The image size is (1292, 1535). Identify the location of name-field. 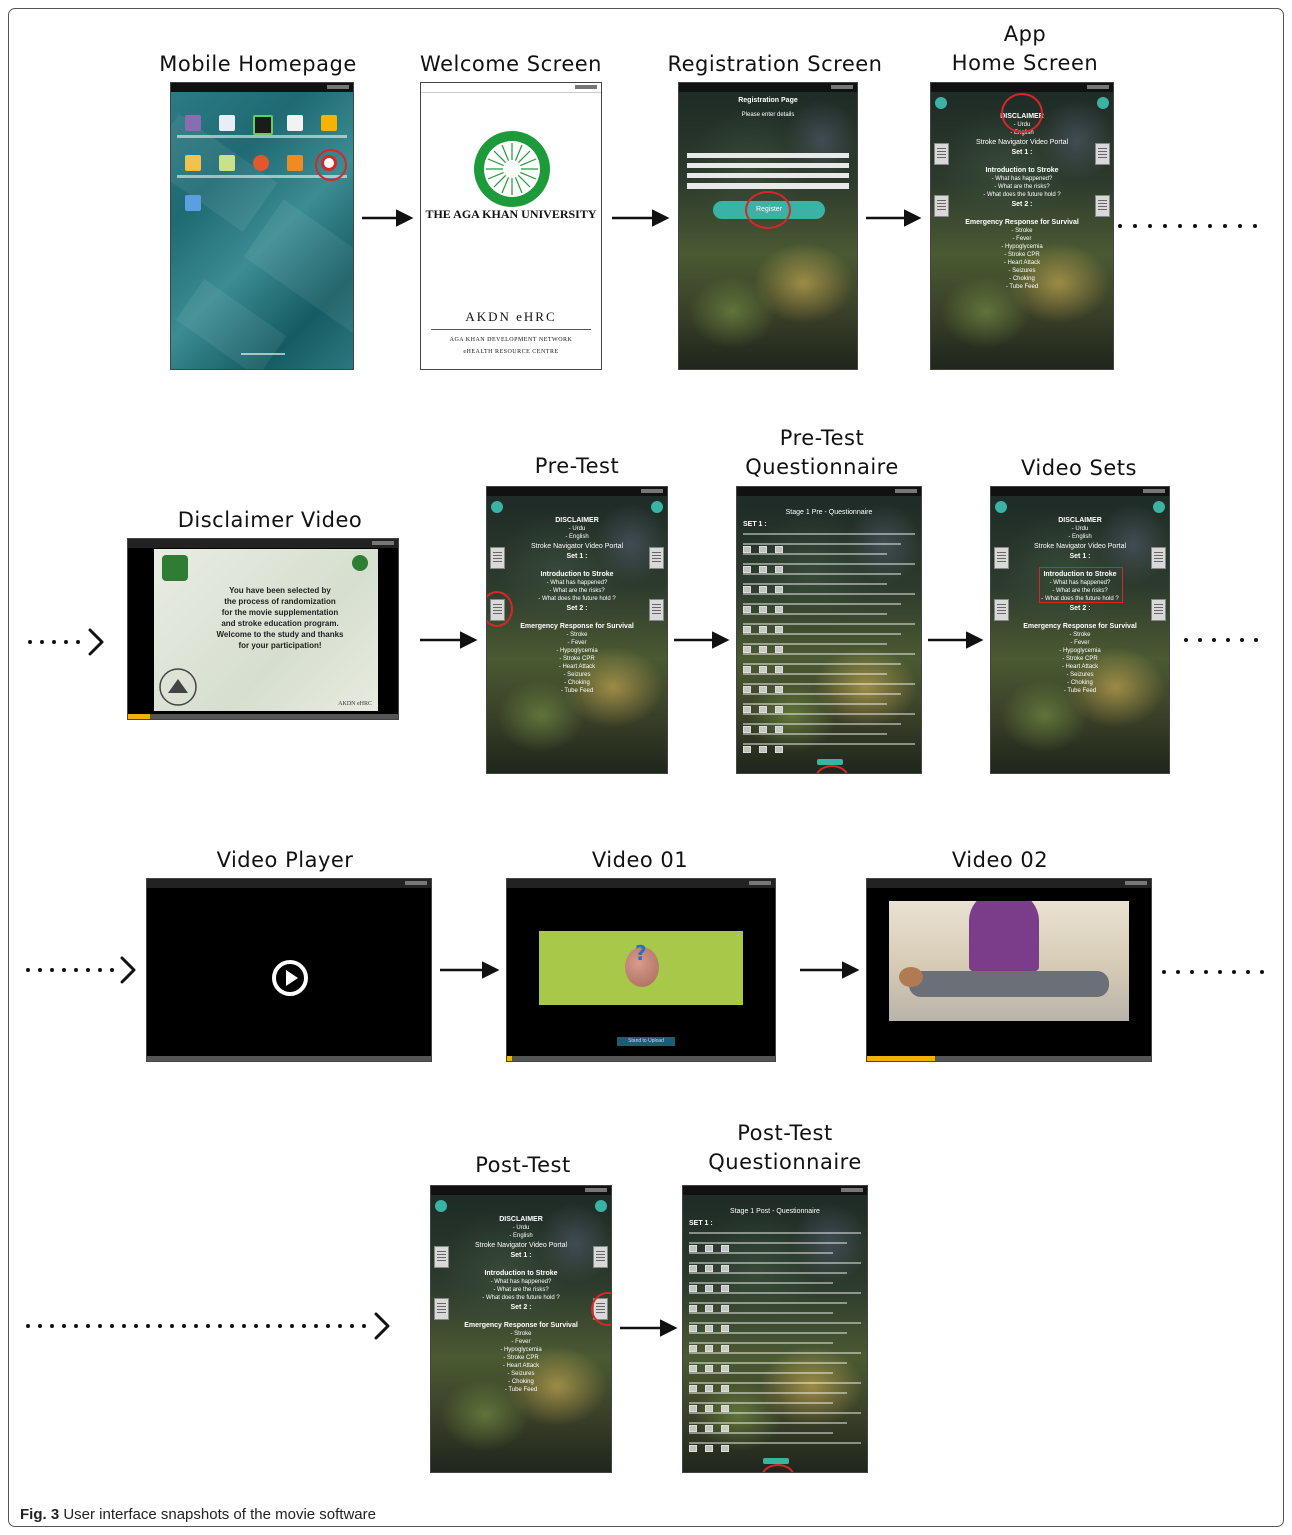
(768, 155).